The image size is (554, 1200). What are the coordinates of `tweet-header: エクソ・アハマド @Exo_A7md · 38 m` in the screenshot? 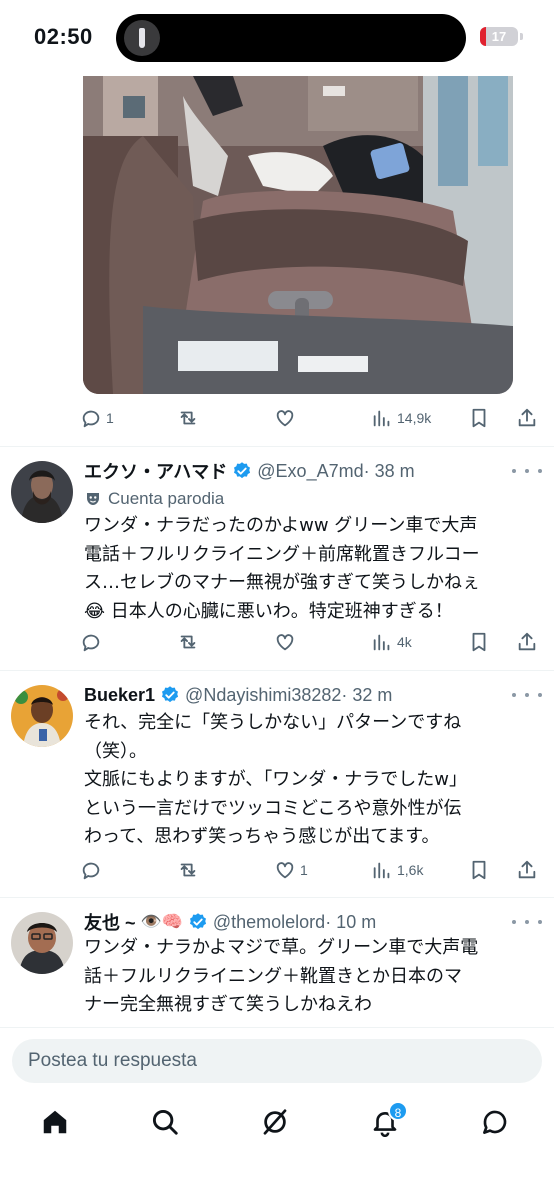 It's located at (249, 471).